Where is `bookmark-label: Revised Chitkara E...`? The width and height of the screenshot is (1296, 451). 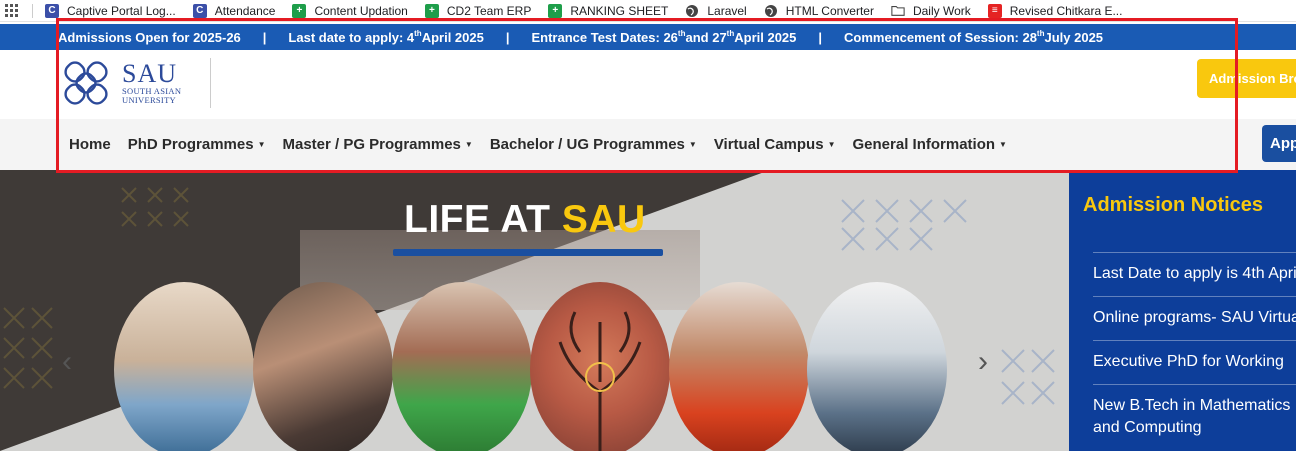 bookmark-label: Revised Chitkara E... is located at coordinates (1066, 10).